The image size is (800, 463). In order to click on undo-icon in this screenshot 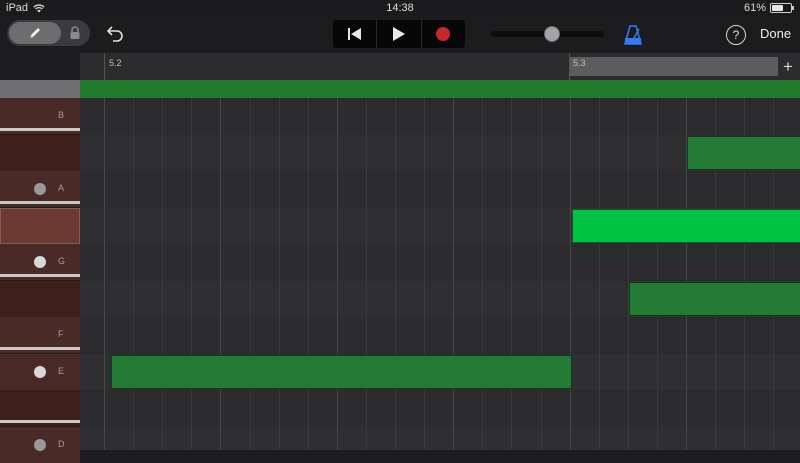, I will do `click(114, 34)`.